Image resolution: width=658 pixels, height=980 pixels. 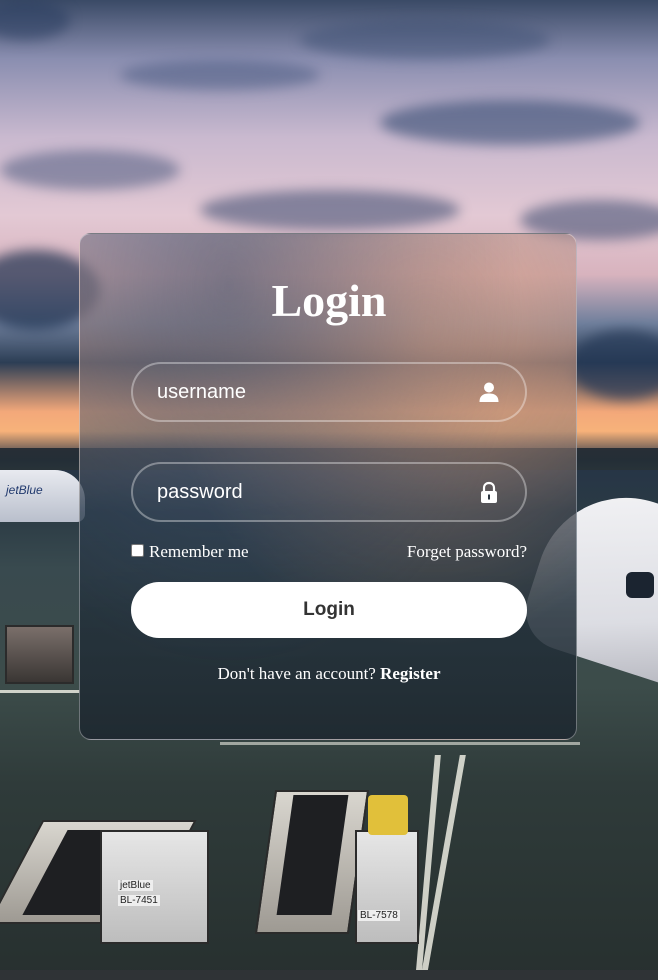 I want to click on lock-icon, so click(x=489, y=492).